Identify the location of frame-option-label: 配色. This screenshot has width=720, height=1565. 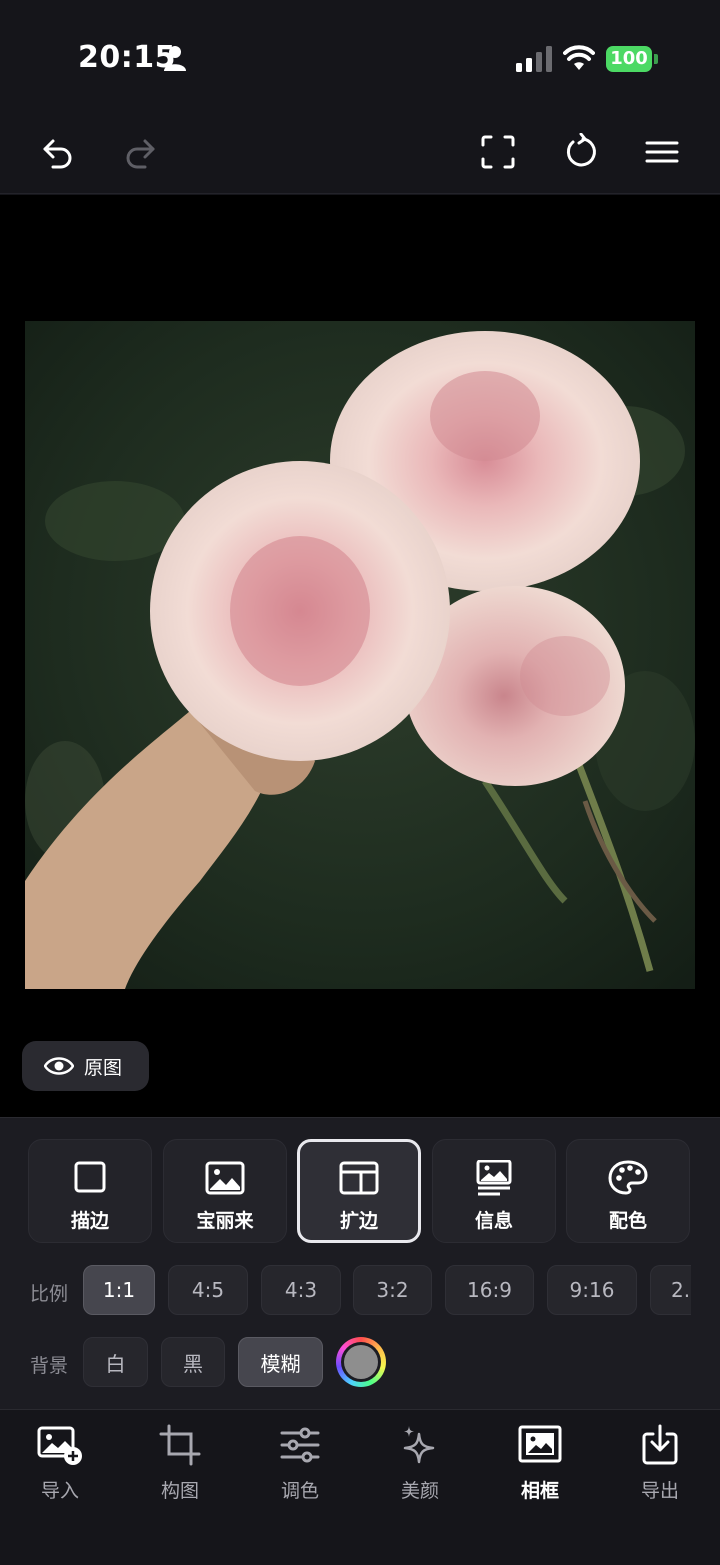
(627, 1221).